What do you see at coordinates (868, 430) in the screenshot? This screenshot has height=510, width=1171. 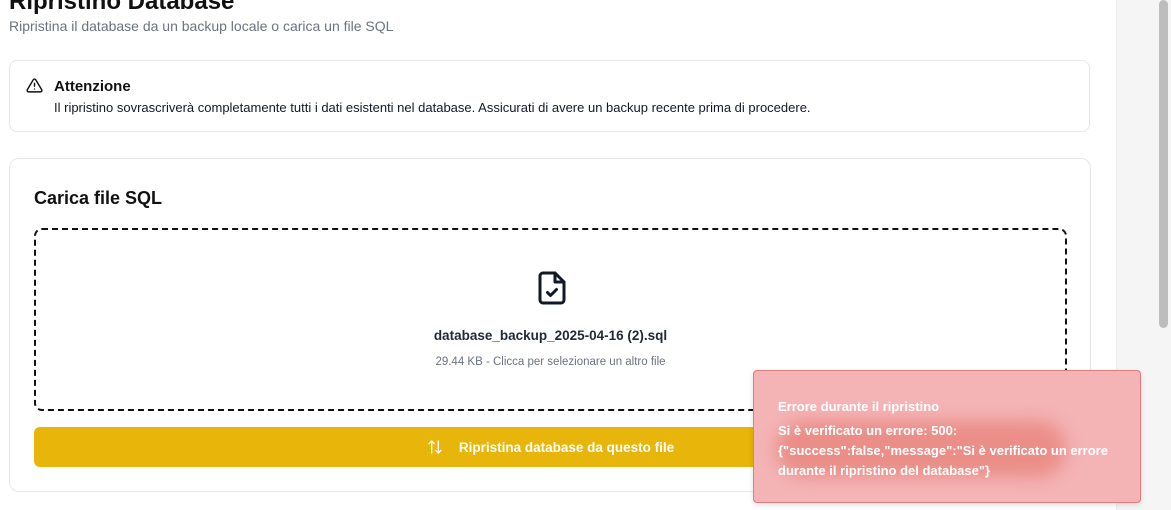 I see `toast-message-line: Si è verificato un errore: 500:` at bounding box center [868, 430].